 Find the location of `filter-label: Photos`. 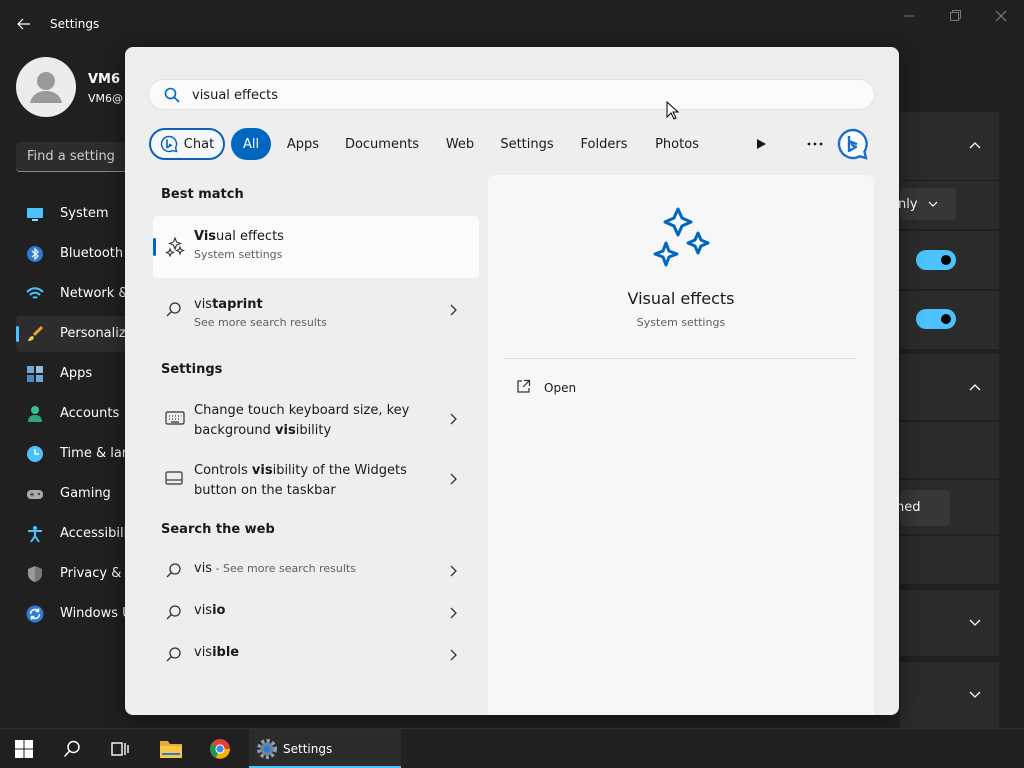

filter-label: Photos is located at coordinates (677, 144).